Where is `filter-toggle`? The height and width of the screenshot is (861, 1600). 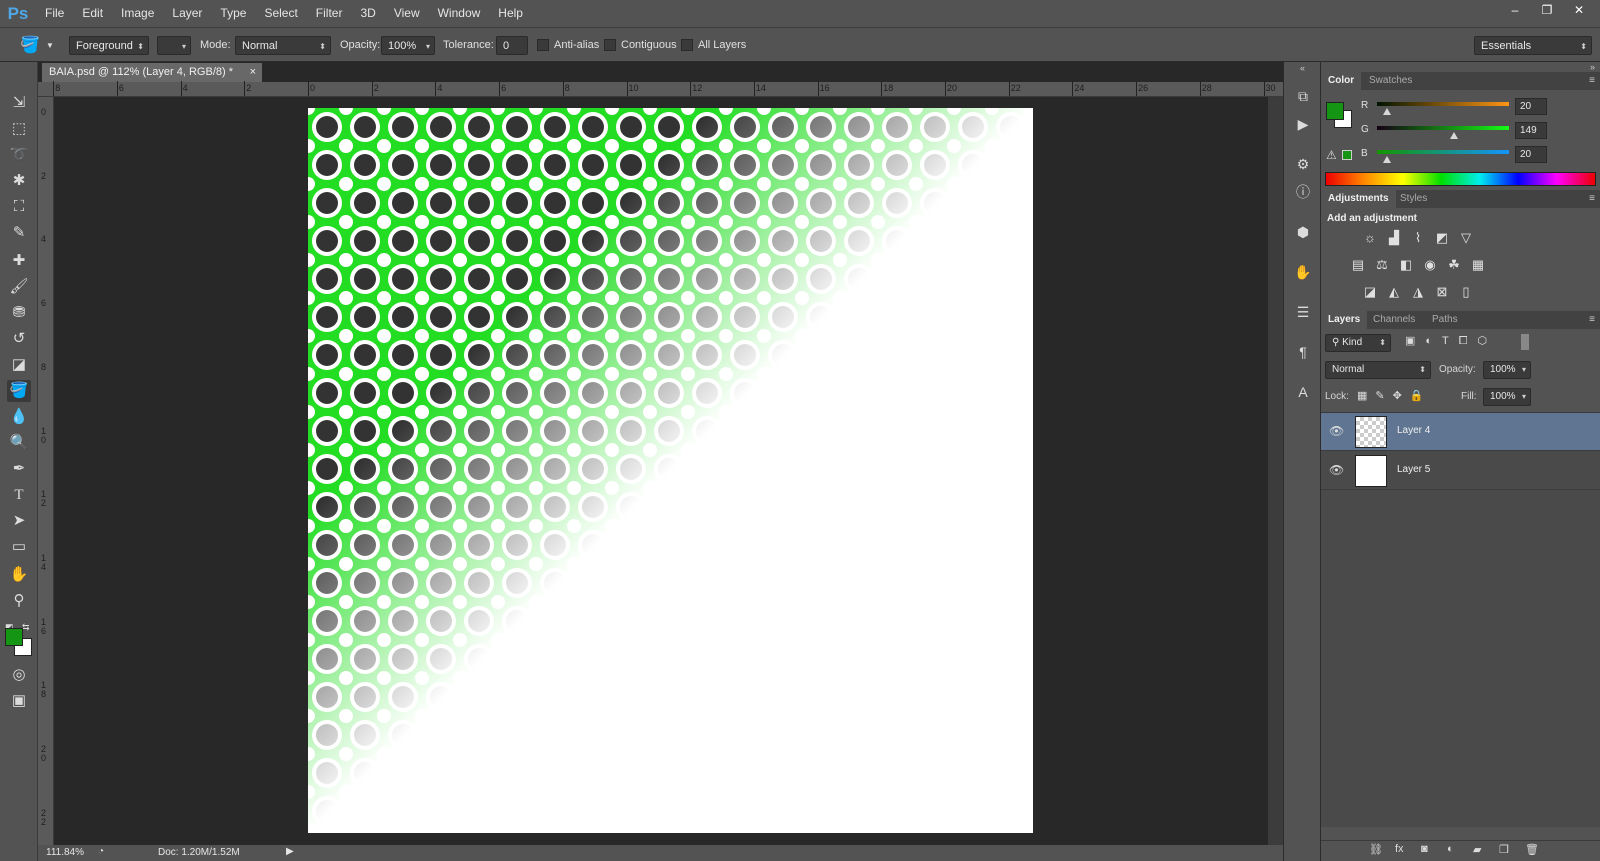 filter-toggle is located at coordinates (1525, 342).